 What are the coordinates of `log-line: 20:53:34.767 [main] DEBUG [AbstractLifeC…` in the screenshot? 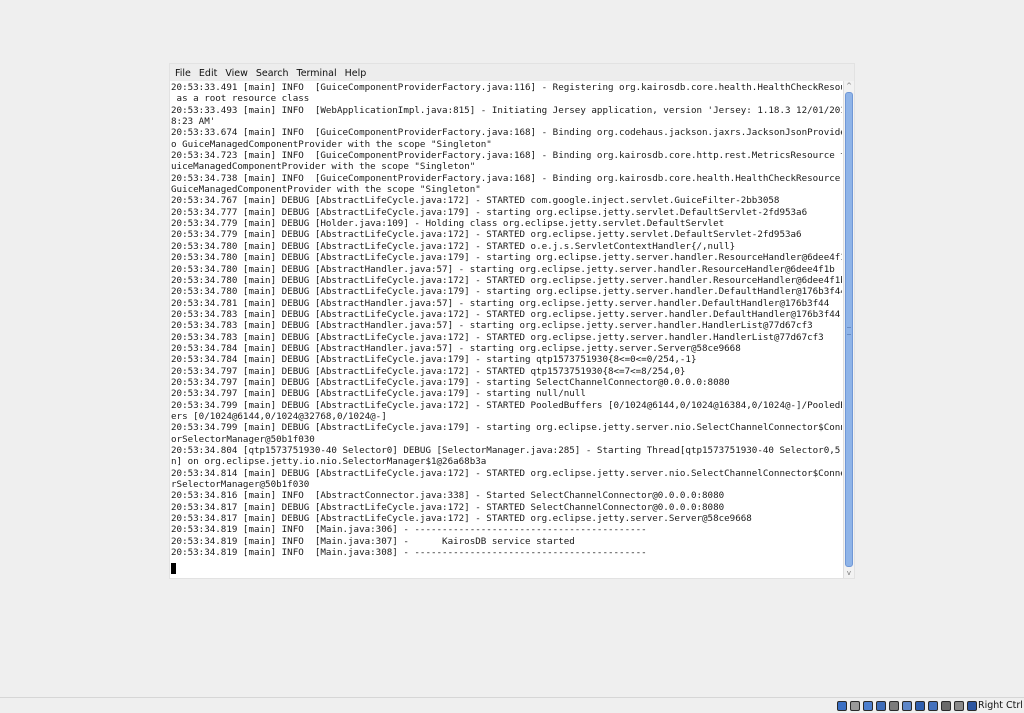 It's located at (475, 201).